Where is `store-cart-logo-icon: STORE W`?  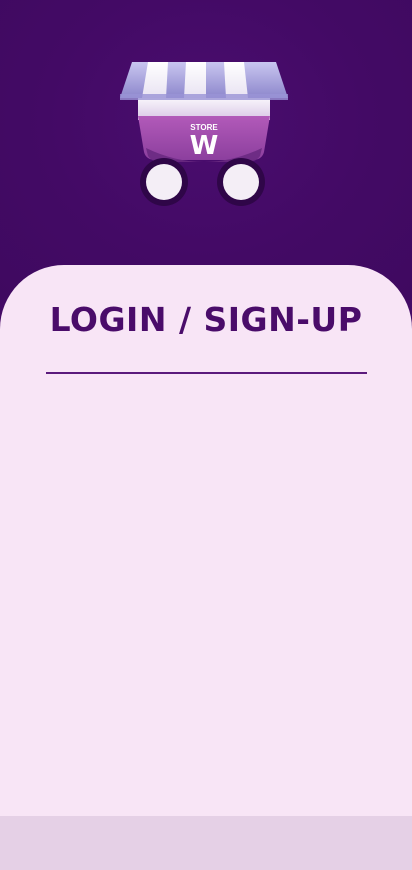
store-cart-logo-icon: STORE W is located at coordinates (204, 136).